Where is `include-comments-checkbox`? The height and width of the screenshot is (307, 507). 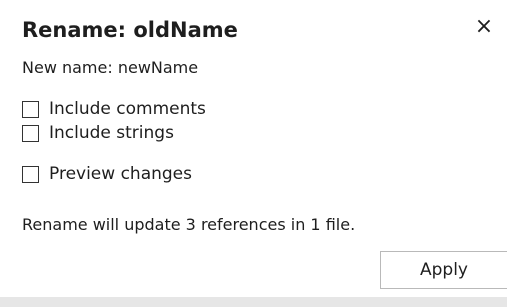 include-comments-checkbox is located at coordinates (30, 109).